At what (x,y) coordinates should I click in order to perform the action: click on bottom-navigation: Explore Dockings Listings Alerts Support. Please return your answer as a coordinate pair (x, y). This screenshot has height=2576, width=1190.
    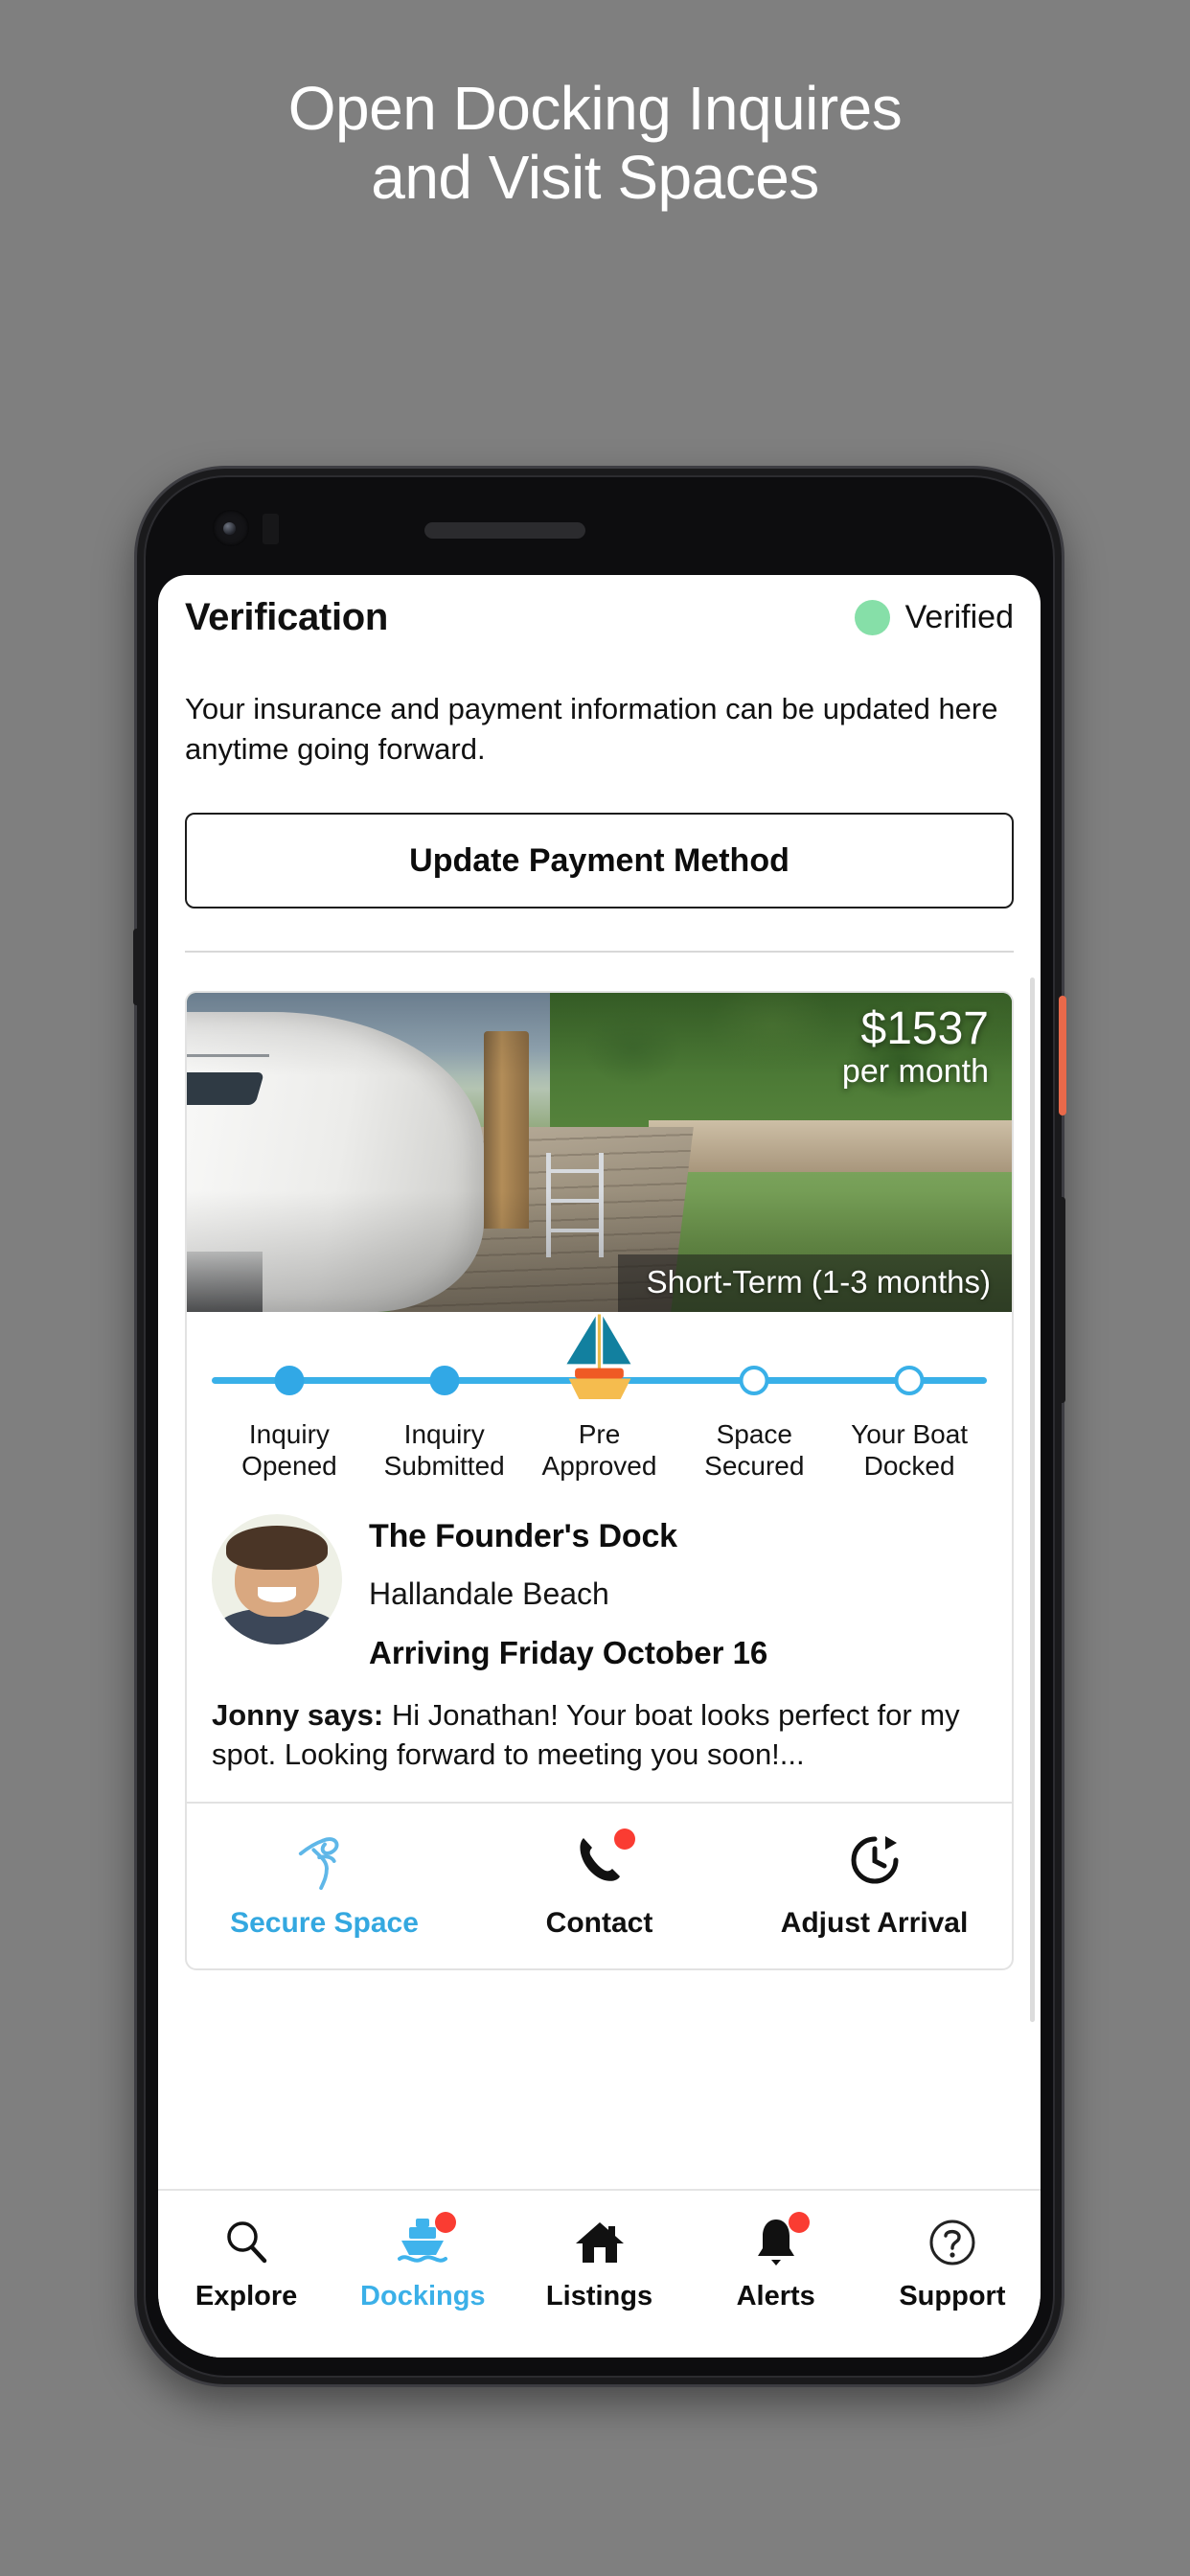
    Looking at the image, I should click on (600, 2273).